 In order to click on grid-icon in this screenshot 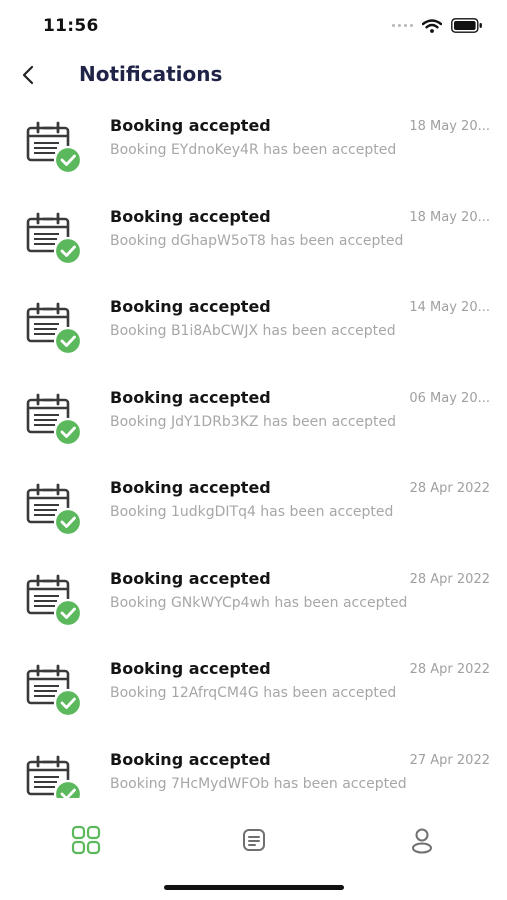, I will do `click(86, 840)`.